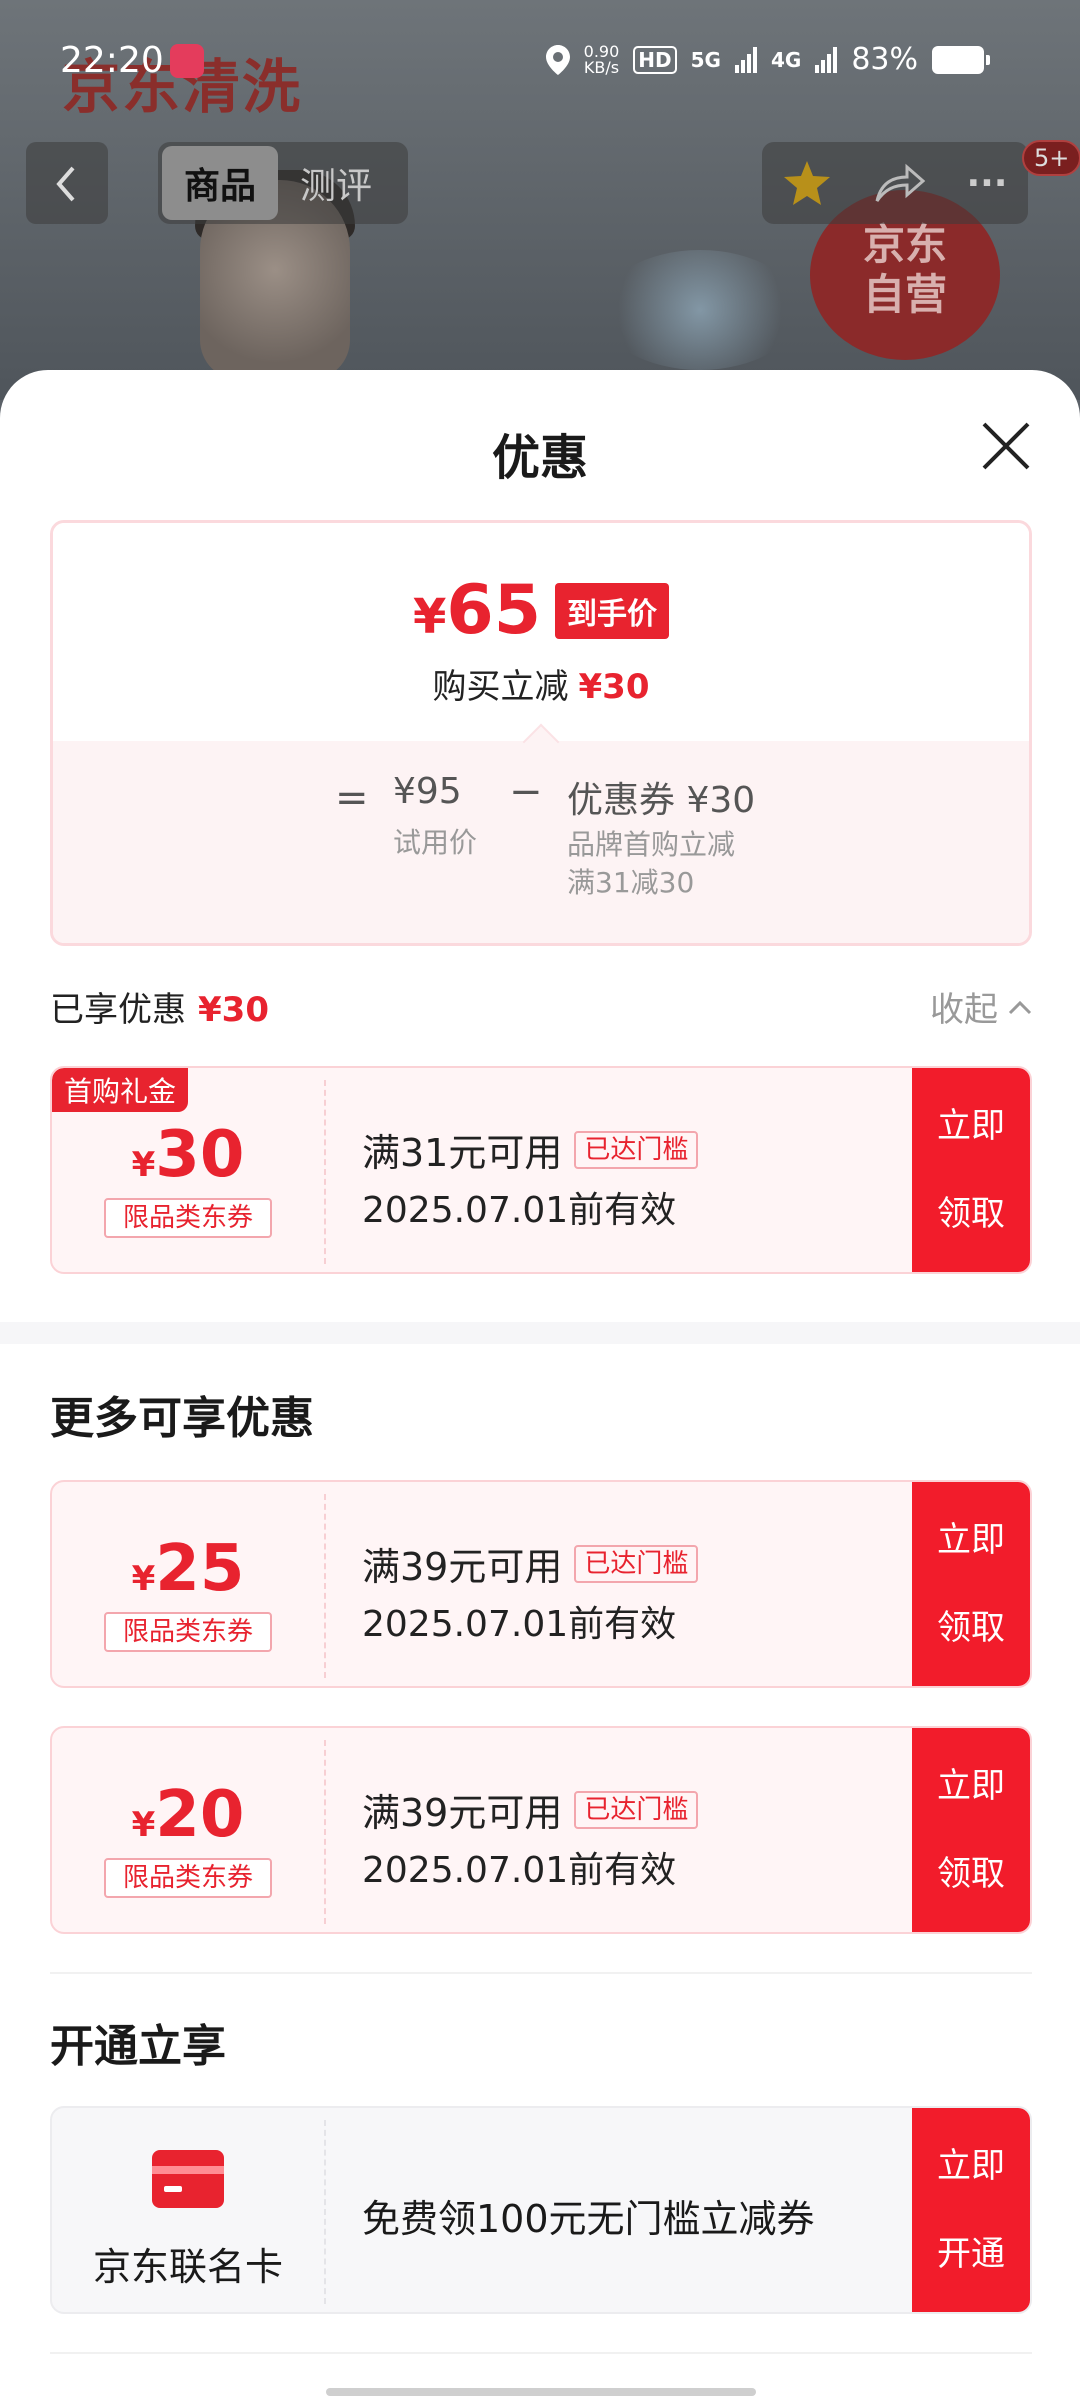  I want to click on card-name: 京东联名卡, so click(187, 2267).